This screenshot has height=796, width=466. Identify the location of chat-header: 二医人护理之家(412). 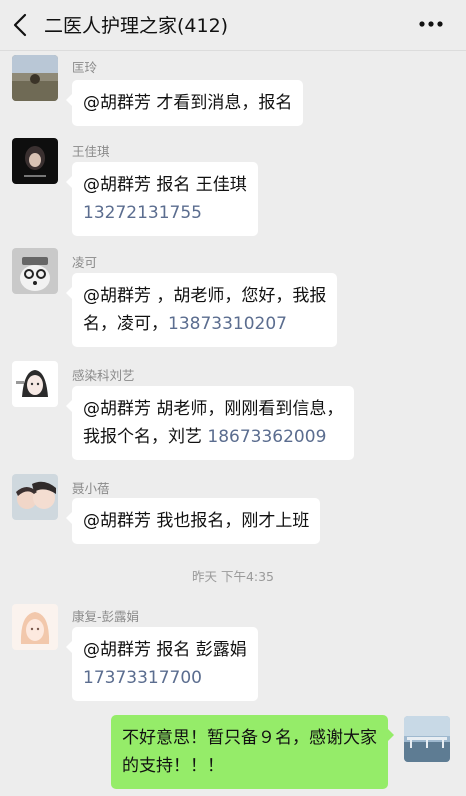
(233, 25).